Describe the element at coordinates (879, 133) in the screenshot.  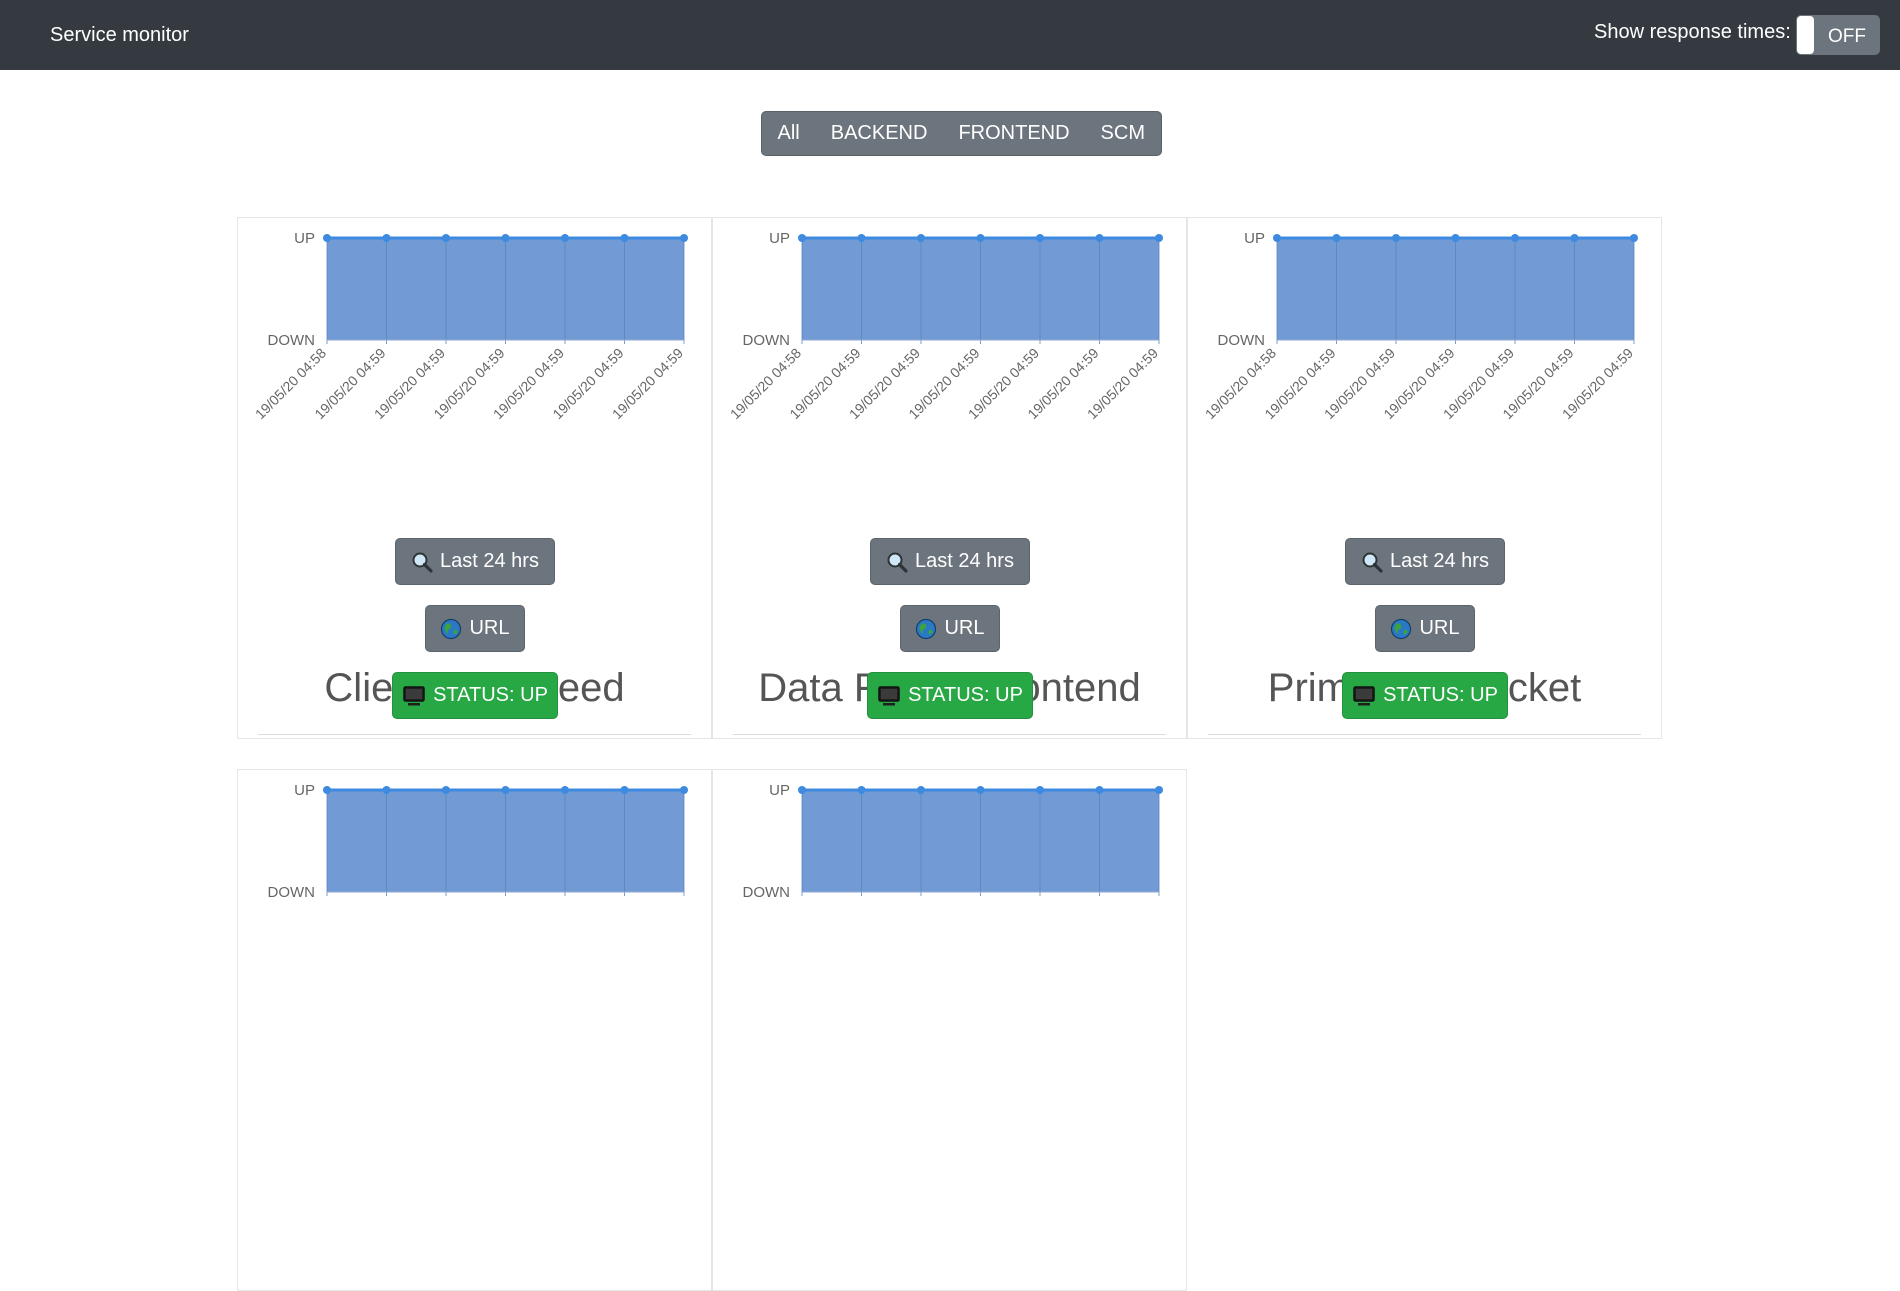
I see `filter-backend-button: BACKEND` at that location.